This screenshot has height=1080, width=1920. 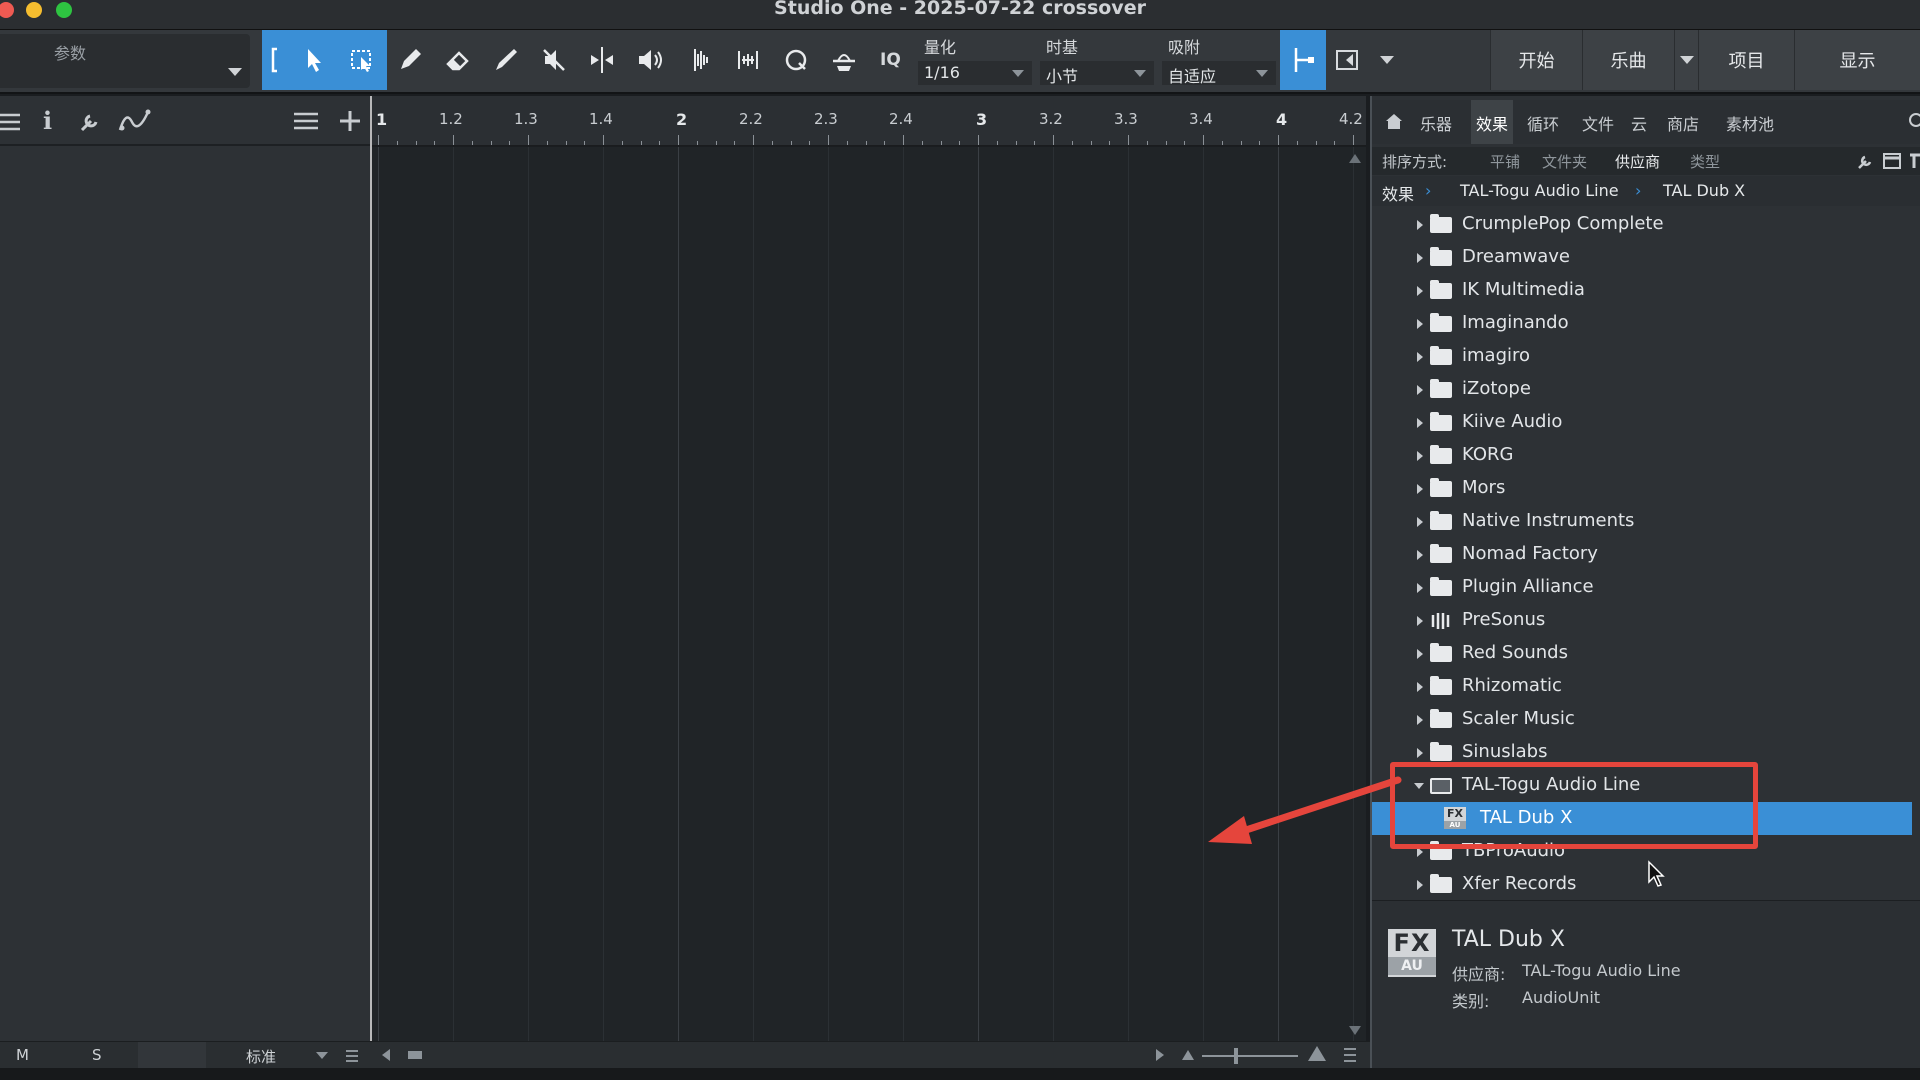 What do you see at coordinates (1686, 60) in the screenshot?
I see `song-menu-button` at bounding box center [1686, 60].